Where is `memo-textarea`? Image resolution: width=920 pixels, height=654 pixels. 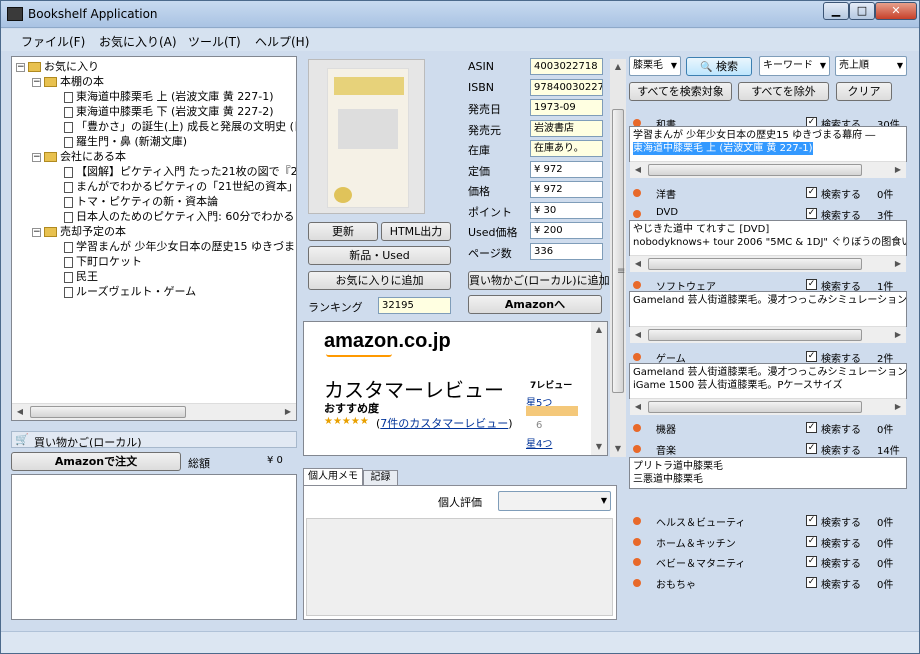
memo-textarea is located at coordinates (459, 567).